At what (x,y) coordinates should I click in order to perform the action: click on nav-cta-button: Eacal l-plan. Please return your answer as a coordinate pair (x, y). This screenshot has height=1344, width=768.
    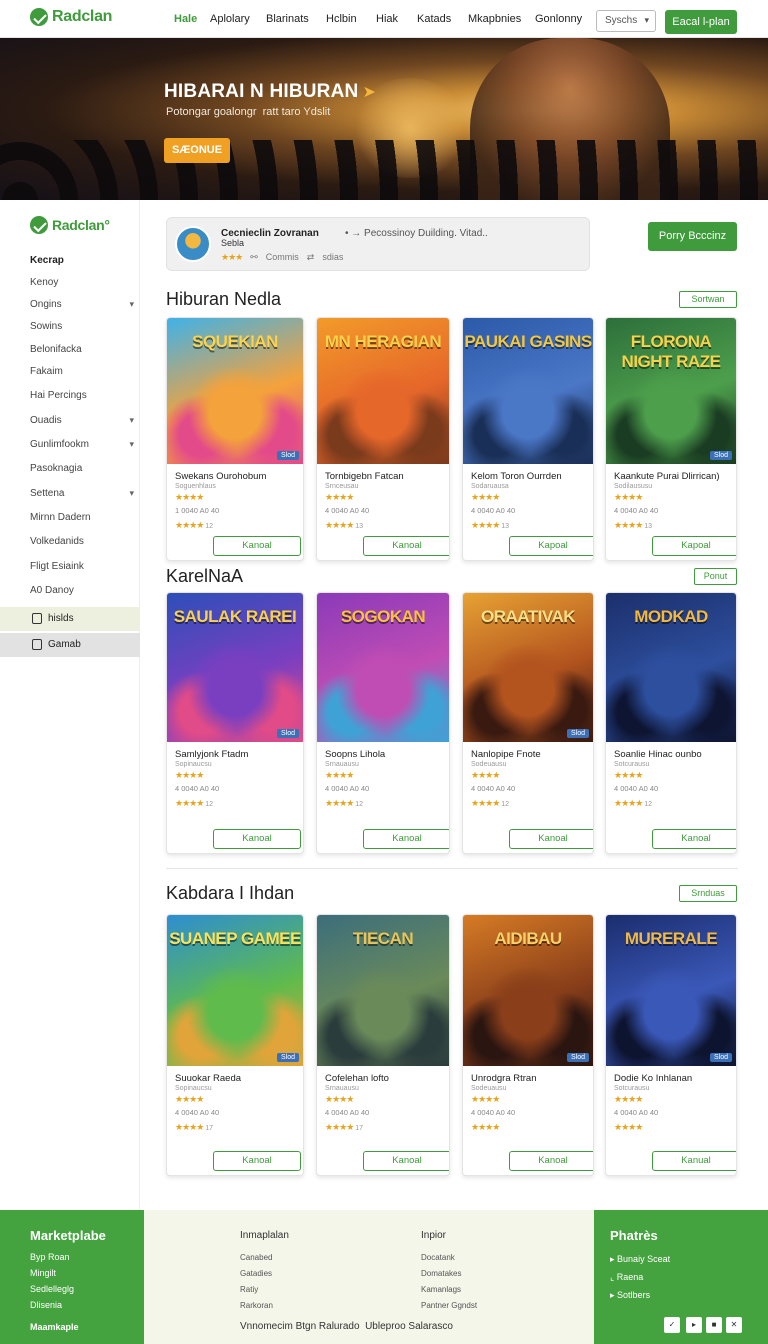
    Looking at the image, I should click on (701, 22).